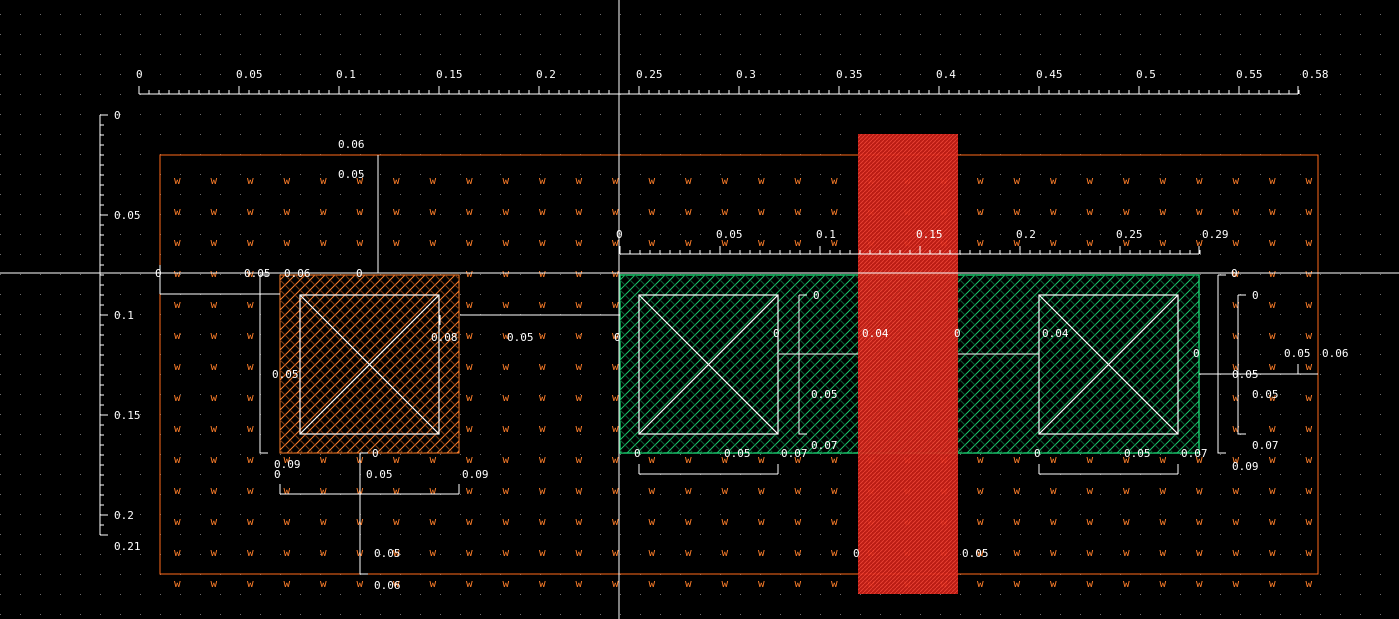 The height and width of the screenshot is (619, 1399). Describe the element at coordinates (1049, 74) in the screenshot. I see `ruler-label: 0.45` at that location.